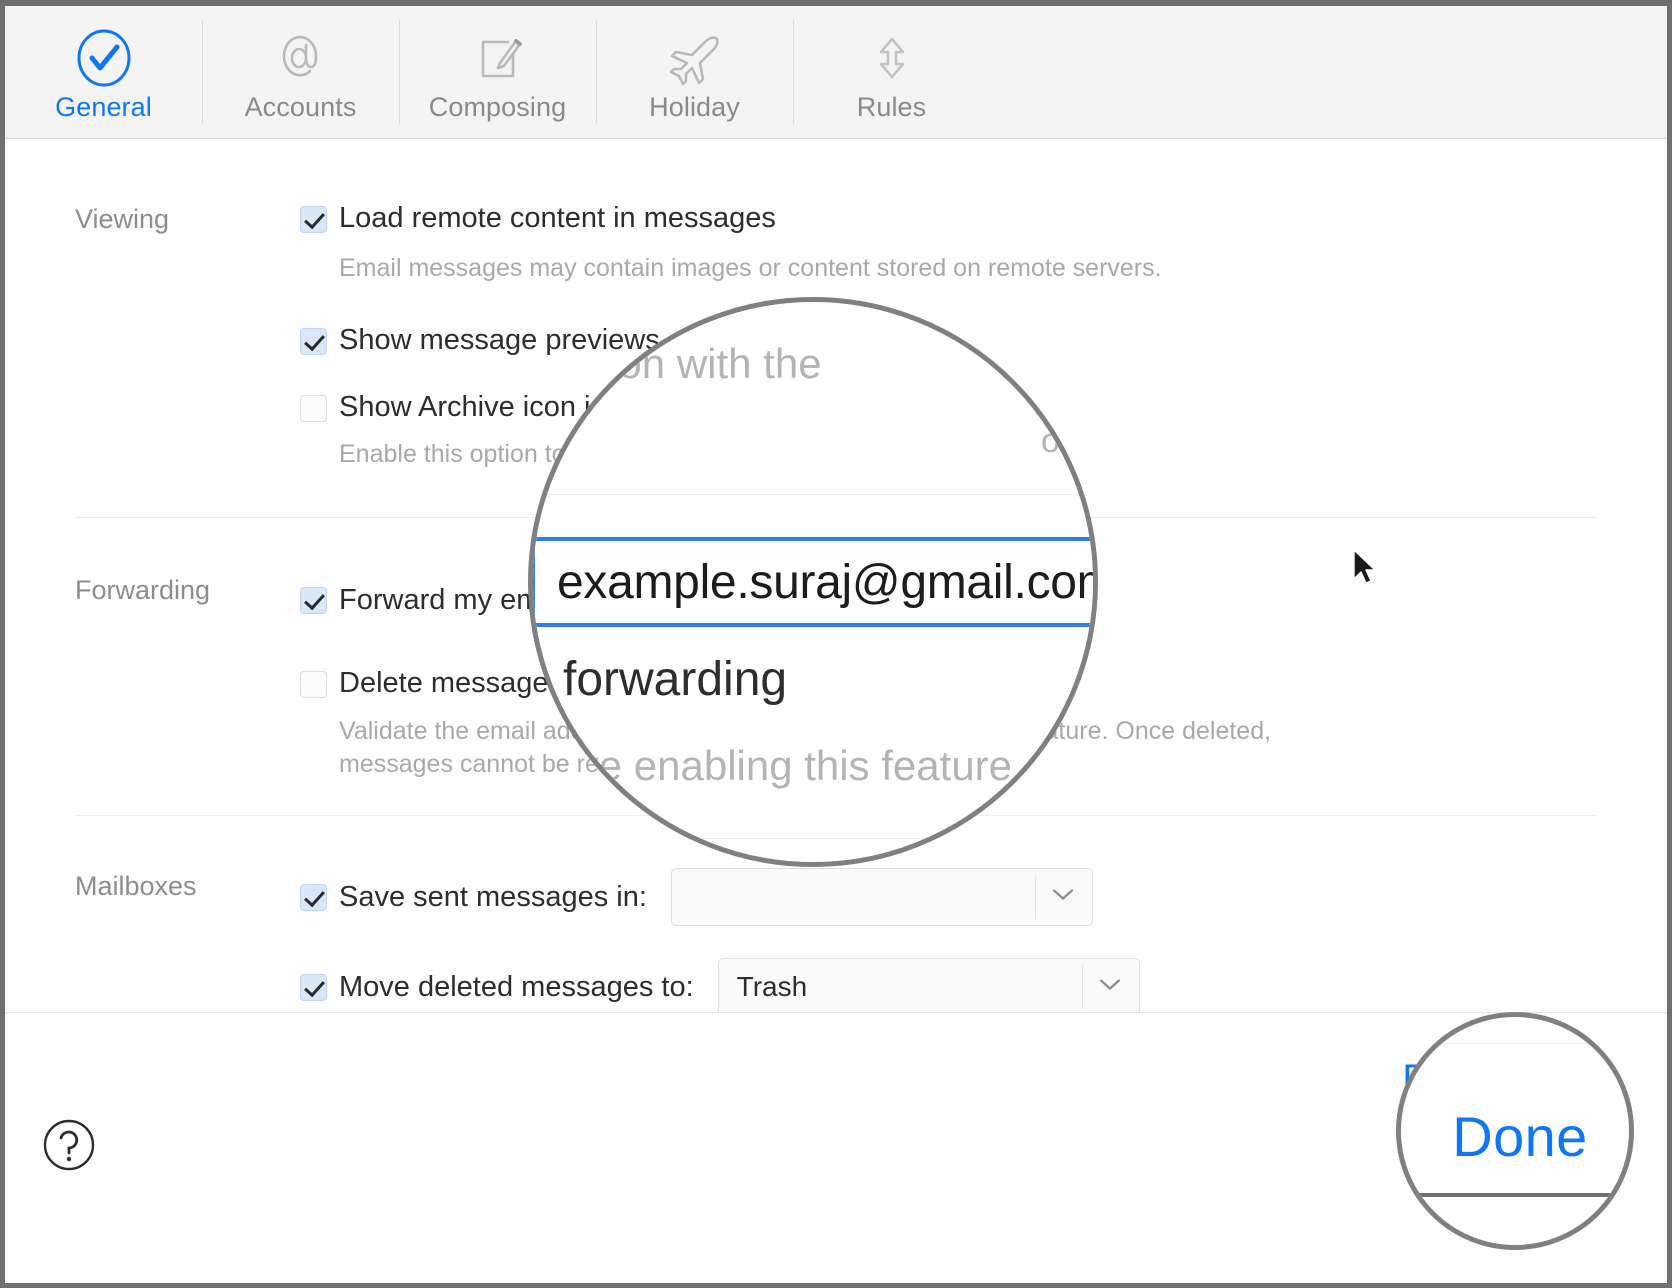 The width and height of the screenshot is (1672, 1288). What do you see at coordinates (69, 1145) in the screenshot?
I see `question-mark-circle-icon` at bounding box center [69, 1145].